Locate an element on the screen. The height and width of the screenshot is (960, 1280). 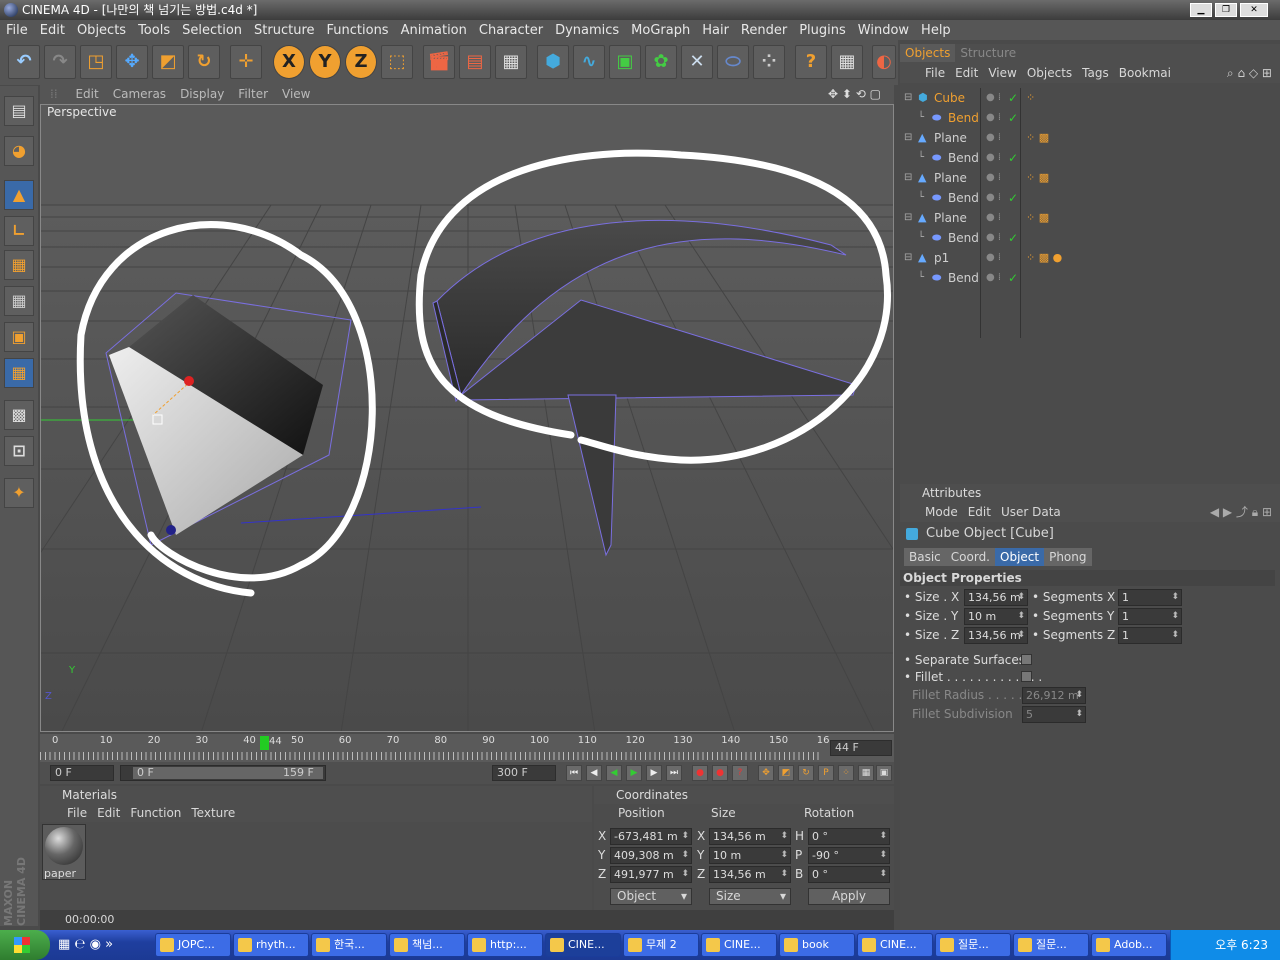
edges-mode-icon: ▦ is located at coordinates (19, 301).